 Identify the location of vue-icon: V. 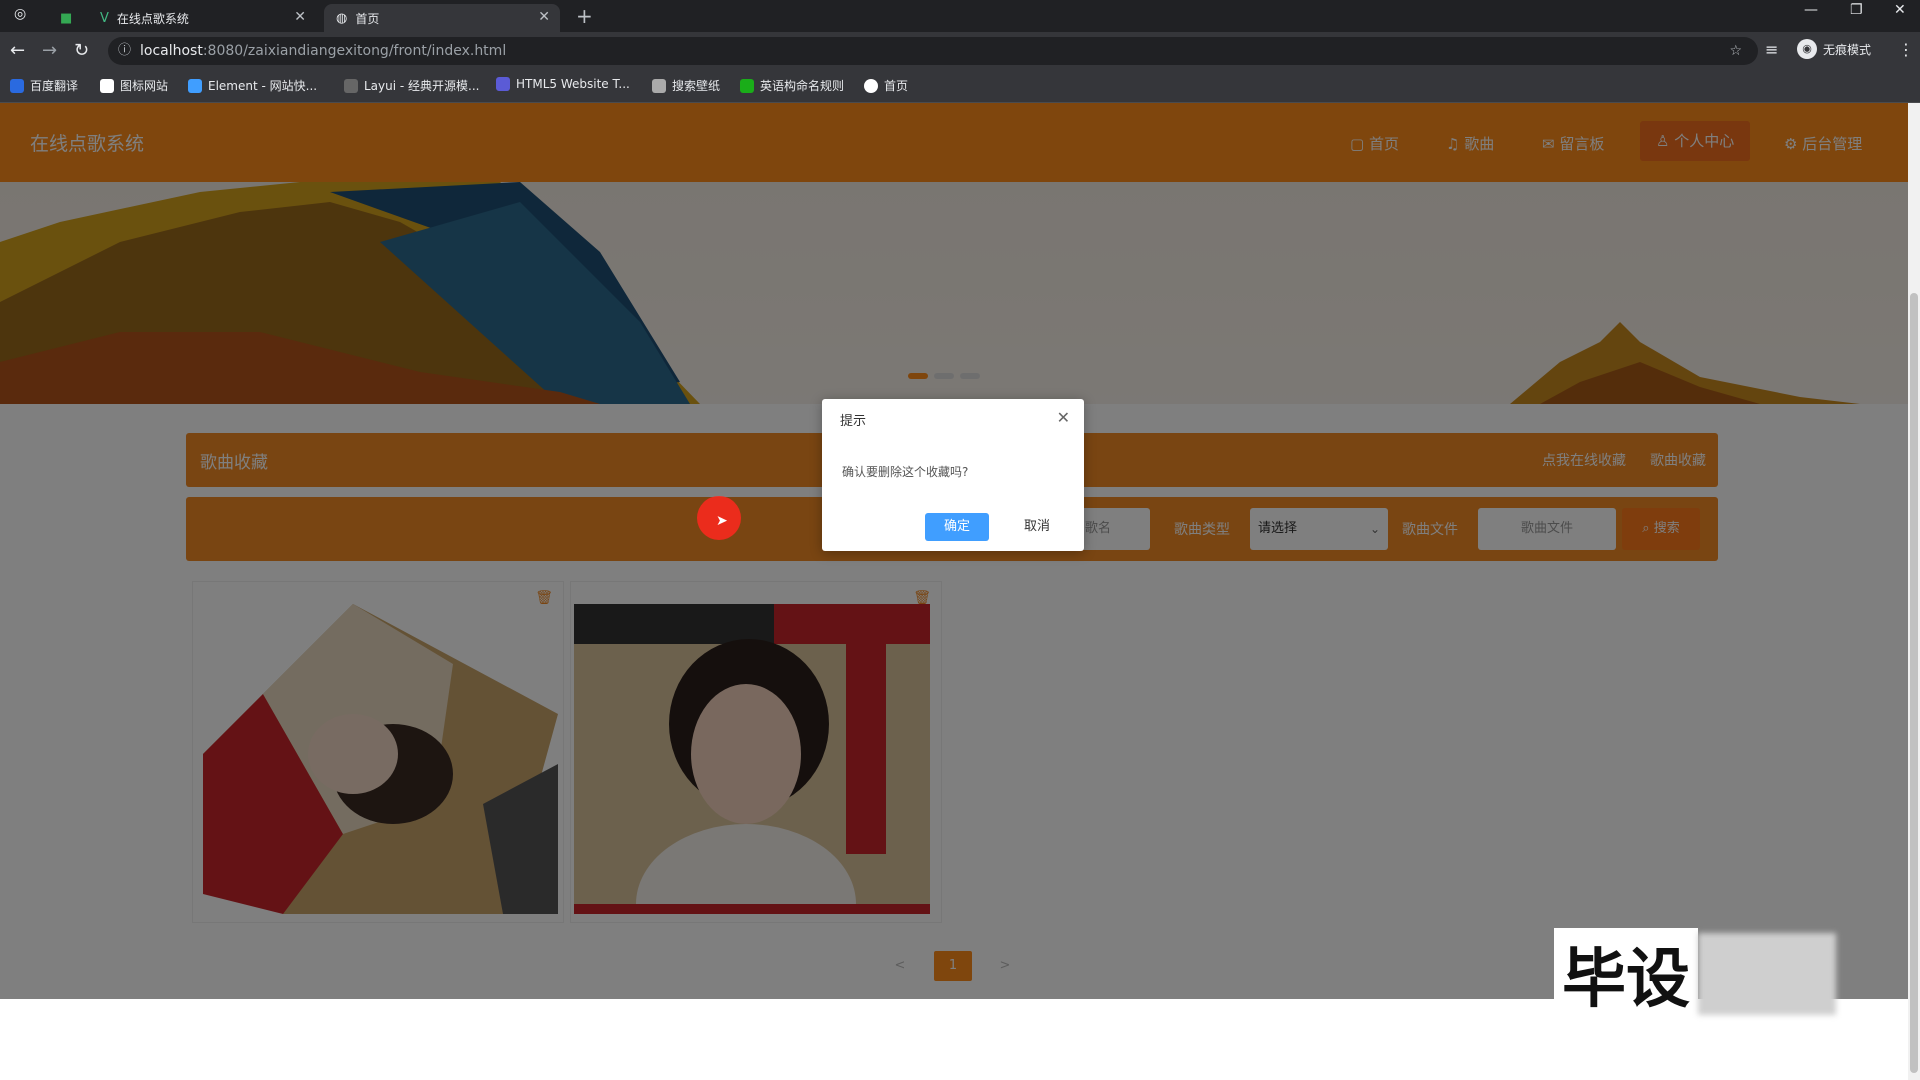
(104, 18).